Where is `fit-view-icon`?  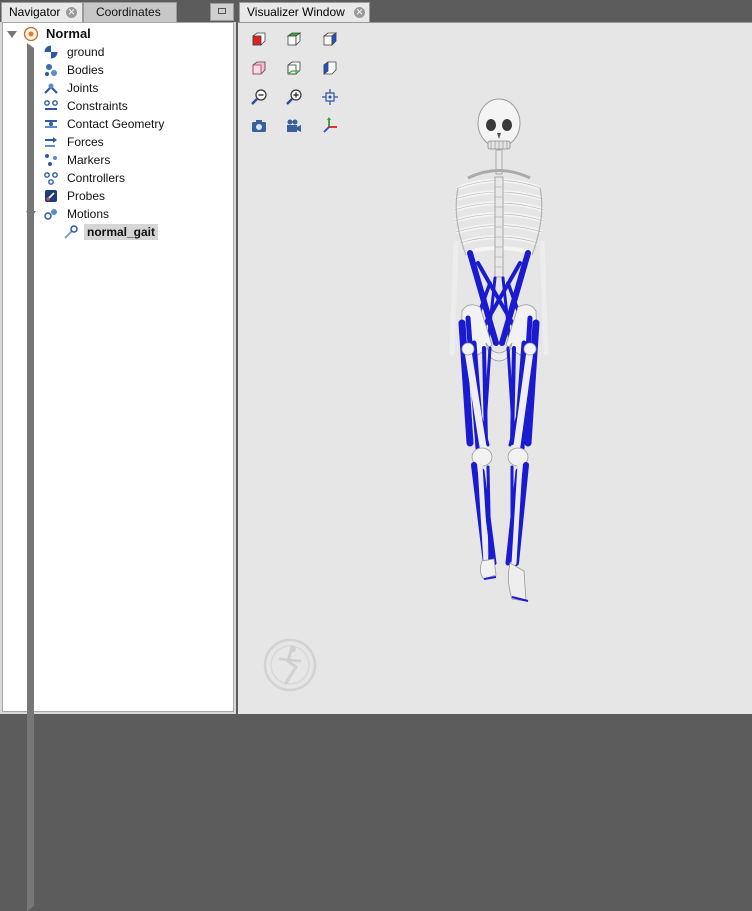 fit-view-icon is located at coordinates (330, 97).